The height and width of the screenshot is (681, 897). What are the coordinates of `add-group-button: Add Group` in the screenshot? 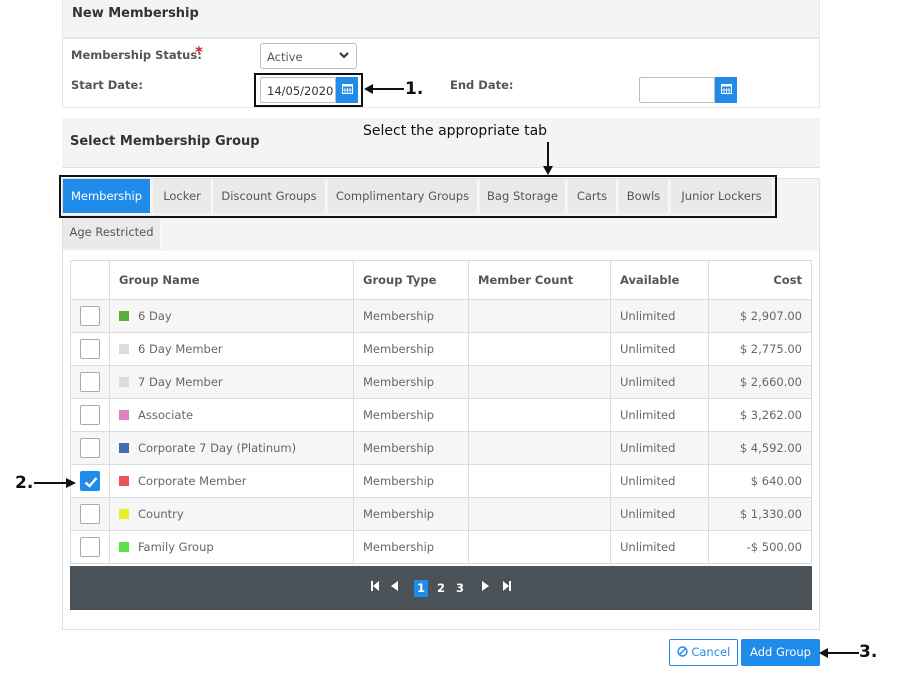 It's located at (780, 652).